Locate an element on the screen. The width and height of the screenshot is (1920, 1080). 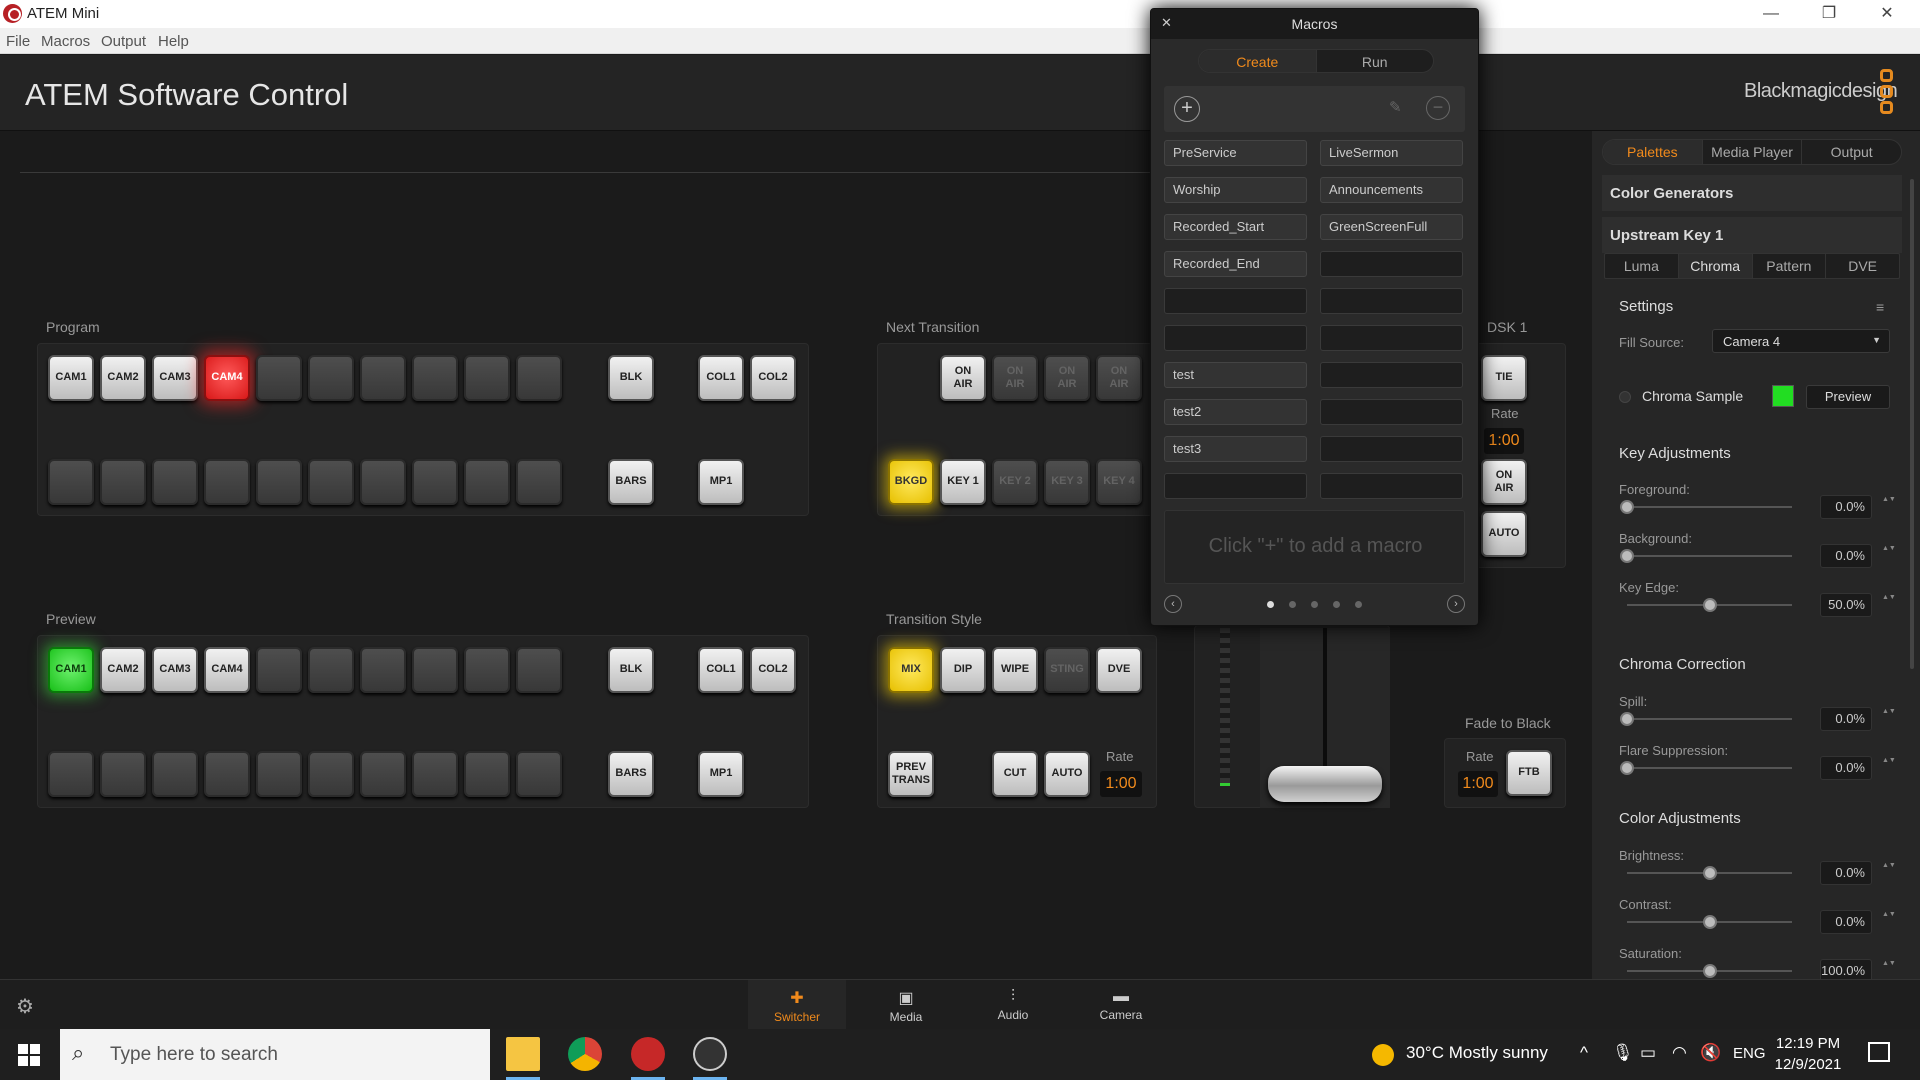
flare-spinner-icon: ▲▼ is located at coordinates (1889, 761).